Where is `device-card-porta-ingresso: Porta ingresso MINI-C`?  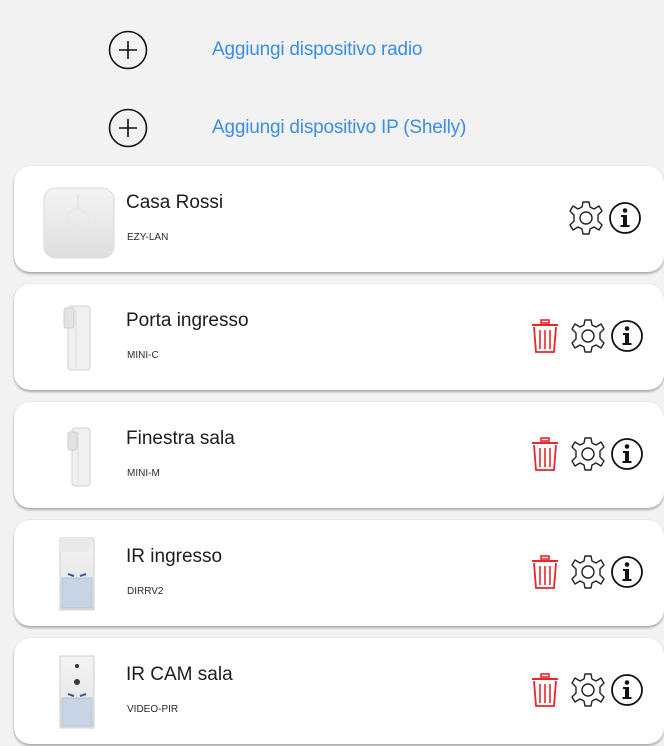
device-card-porta-ingresso: Porta ingresso MINI-C is located at coordinates (339, 337).